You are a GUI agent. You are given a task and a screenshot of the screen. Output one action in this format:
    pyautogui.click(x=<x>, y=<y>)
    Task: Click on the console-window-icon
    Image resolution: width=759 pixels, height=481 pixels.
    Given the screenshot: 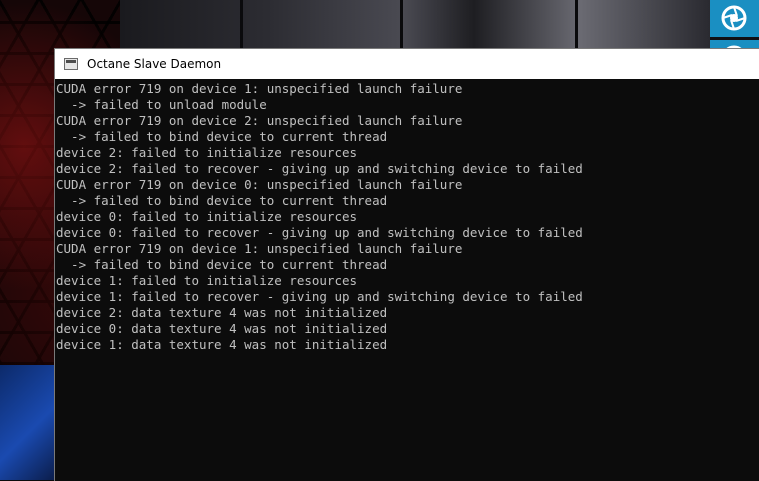 What is the action you would take?
    pyautogui.click(x=71, y=64)
    